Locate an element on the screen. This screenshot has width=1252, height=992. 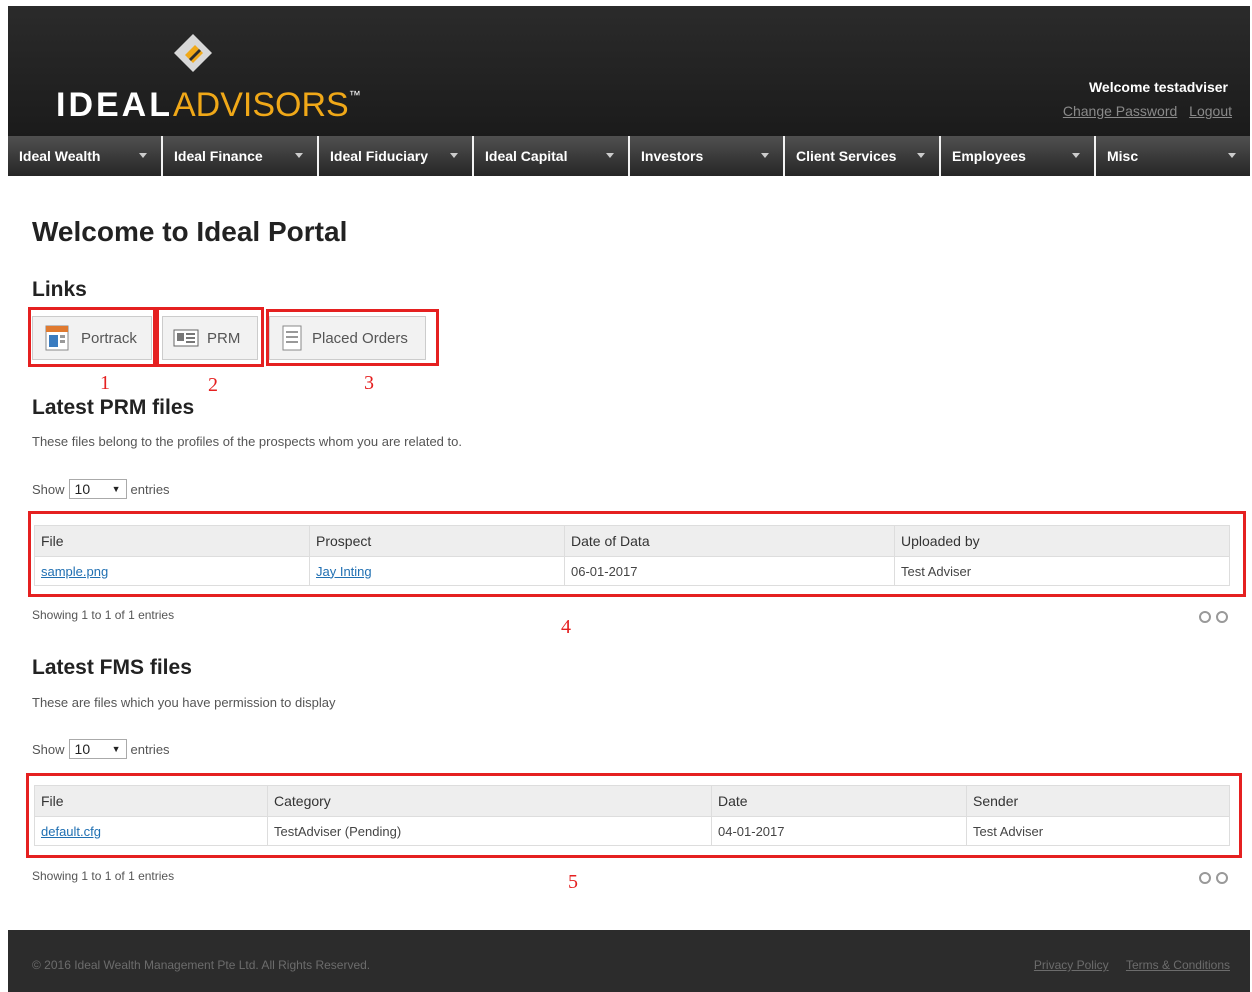
nav-ideal-fiduciary: Ideal Fiduciary is located at coordinates (396, 156).